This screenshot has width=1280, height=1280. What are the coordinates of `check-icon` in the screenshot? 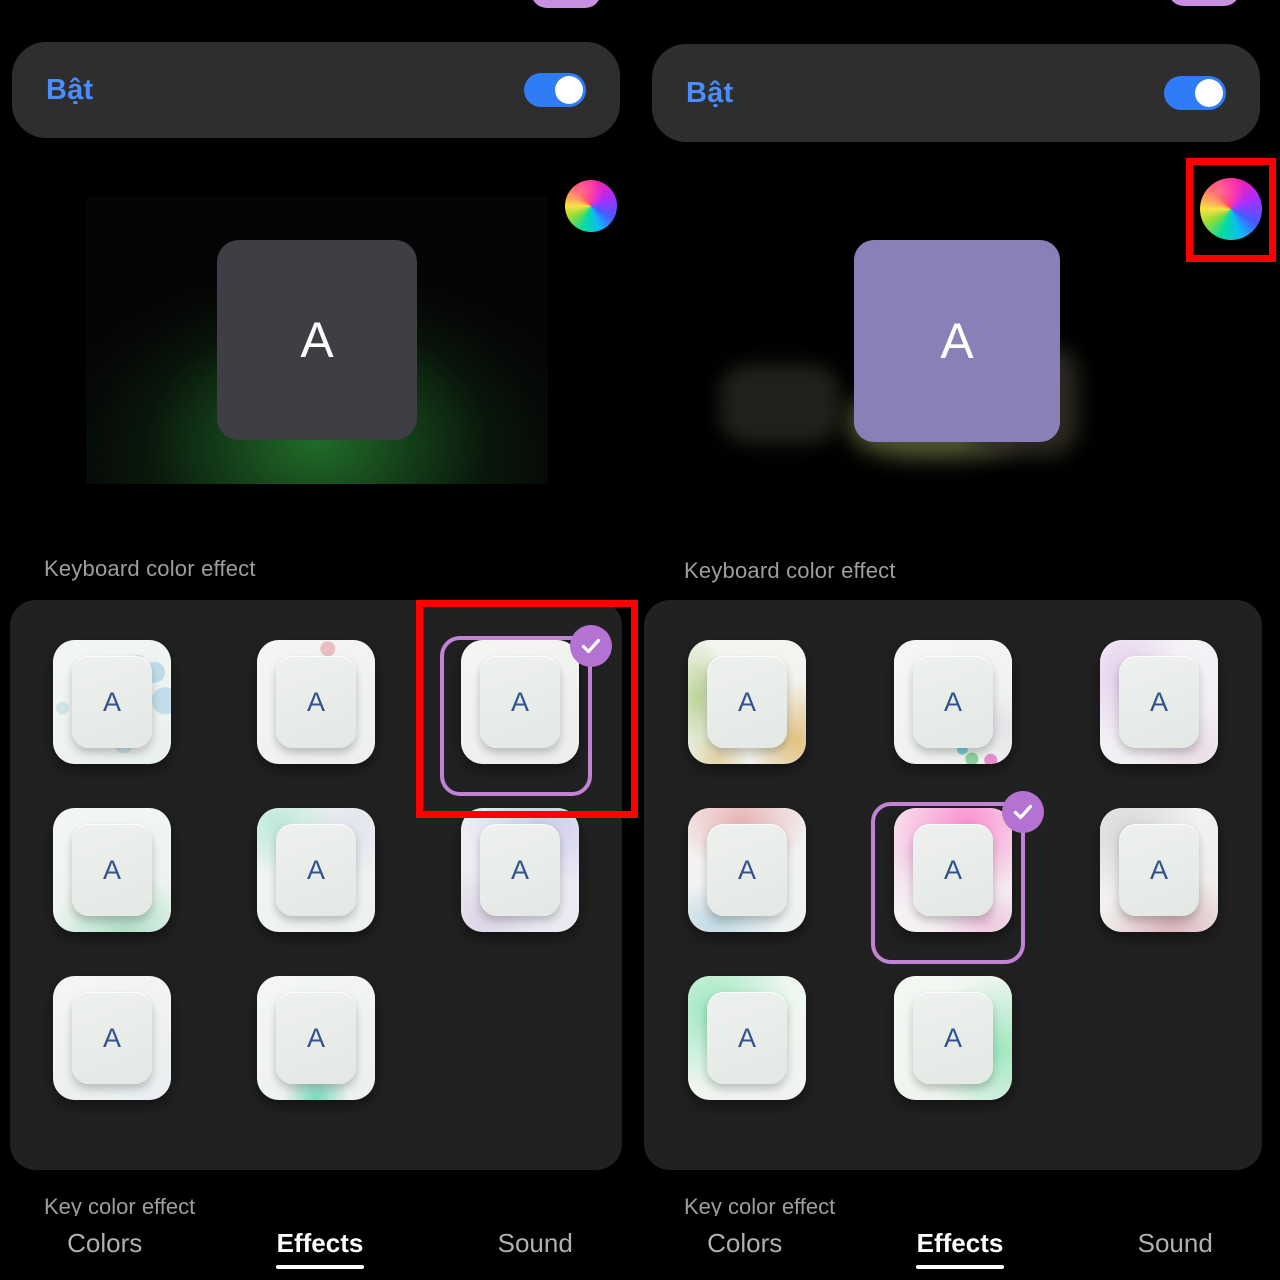 It's located at (591, 646).